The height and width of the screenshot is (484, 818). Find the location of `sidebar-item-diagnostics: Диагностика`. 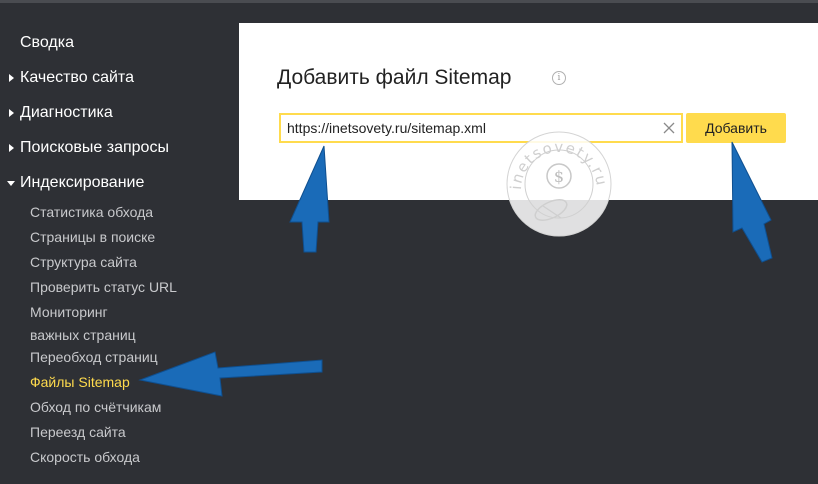

sidebar-item-diagnostics: Диагностика is located at coordinates (61, 113).